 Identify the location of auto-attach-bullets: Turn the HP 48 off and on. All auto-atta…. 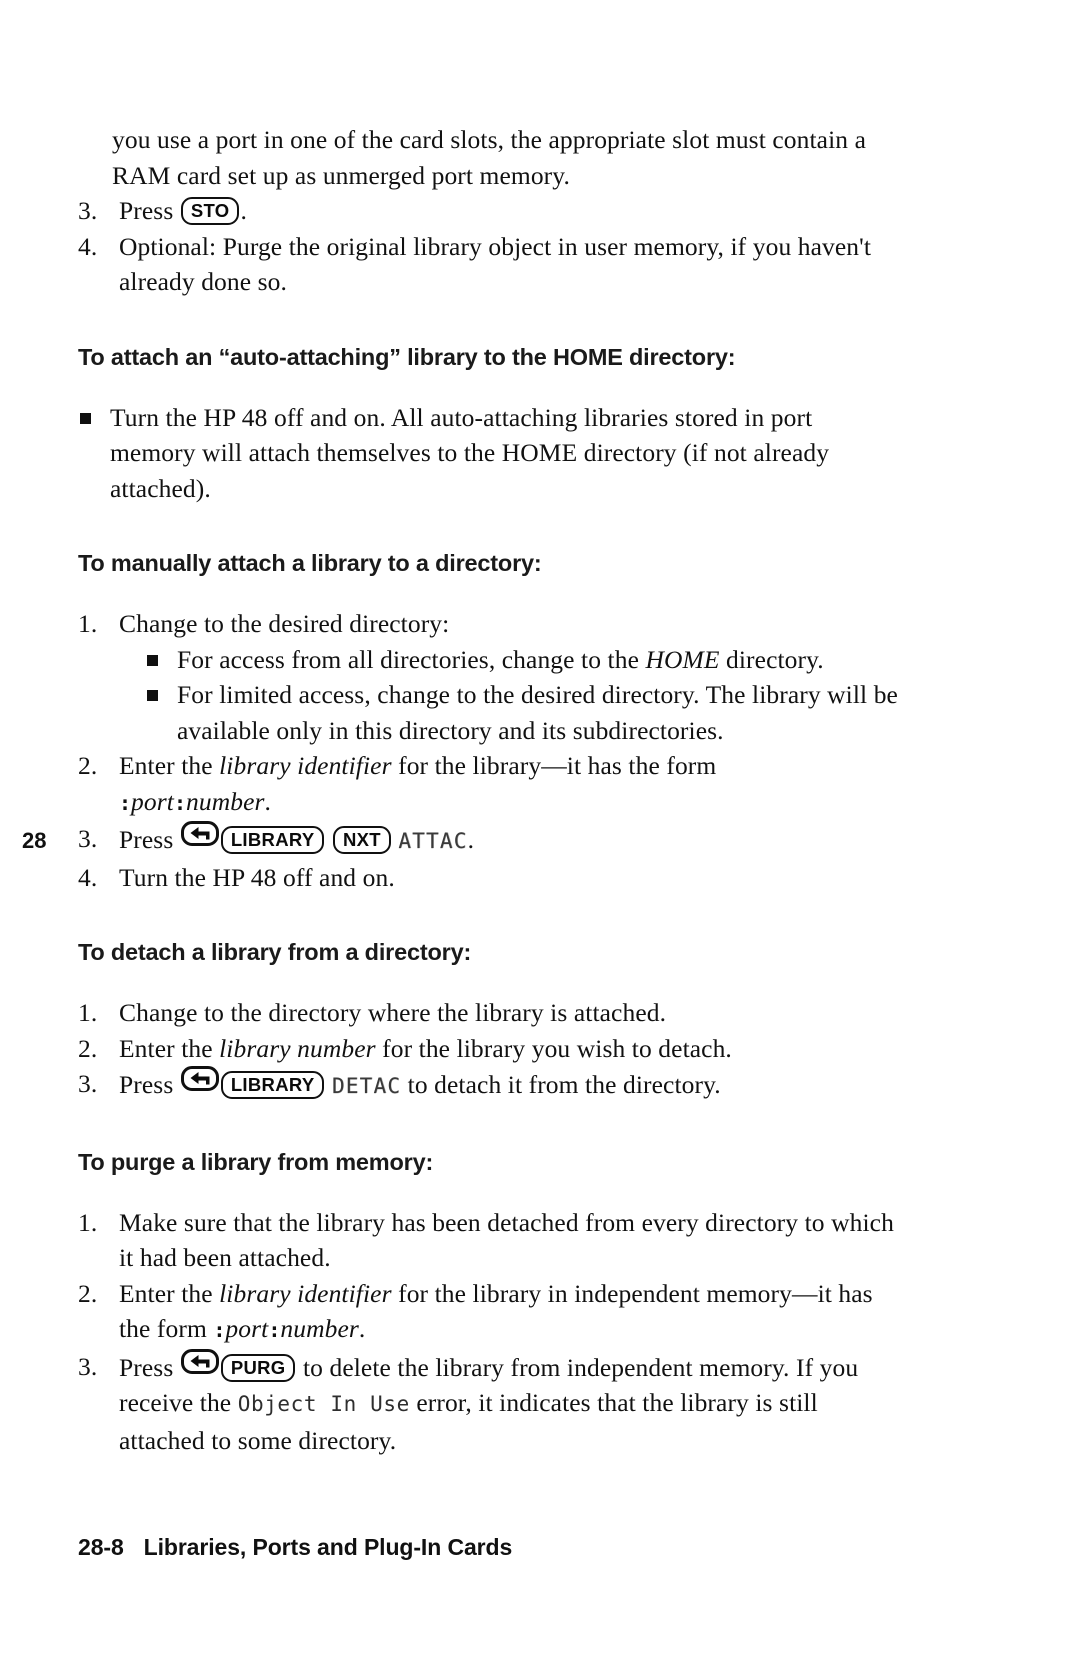
(491, 453).